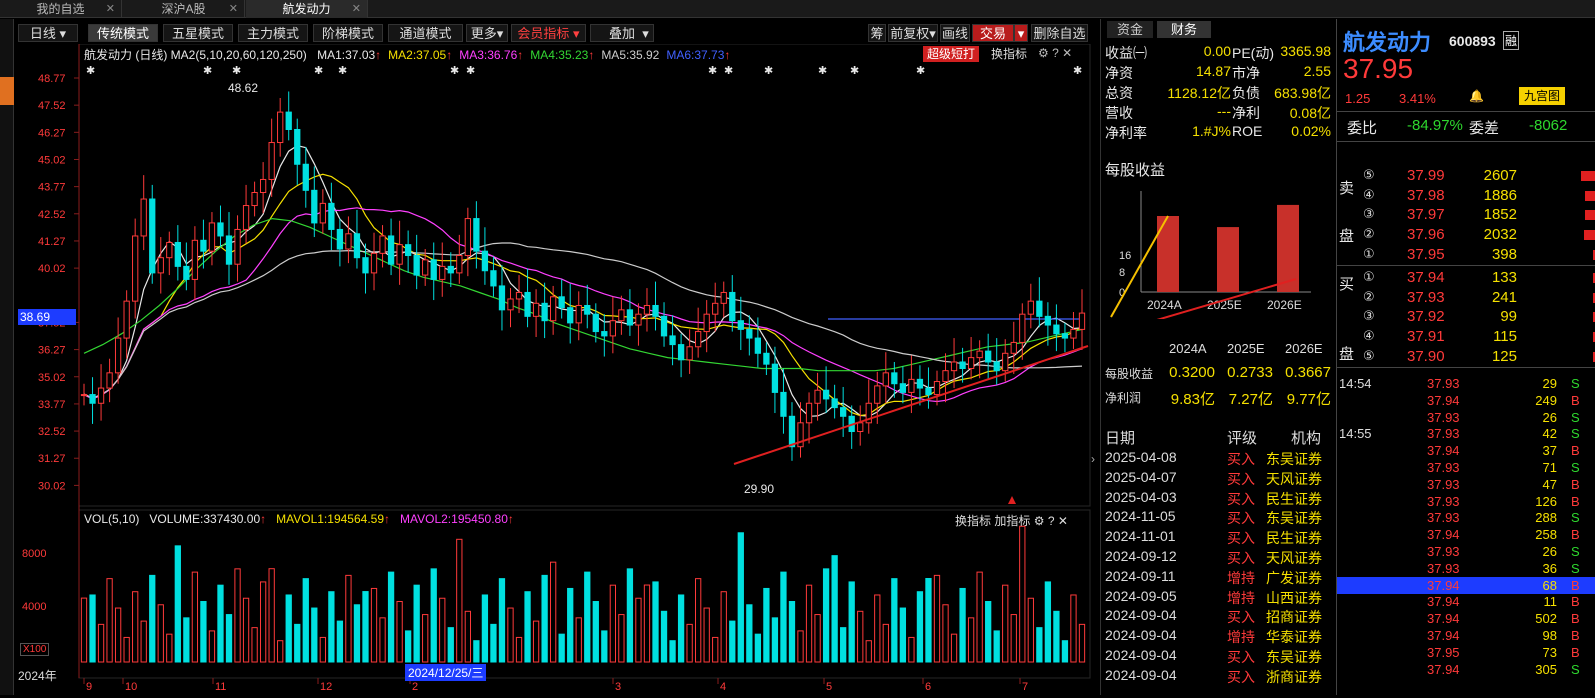 The image size is (1595, 698). What do you see at coordinates (797, 9) in the screenshot?
I see `tab-bar: 我的自选 ✕ 深沪A股 ✕ 航发动力 ✕` at bounding box center [797, 9].